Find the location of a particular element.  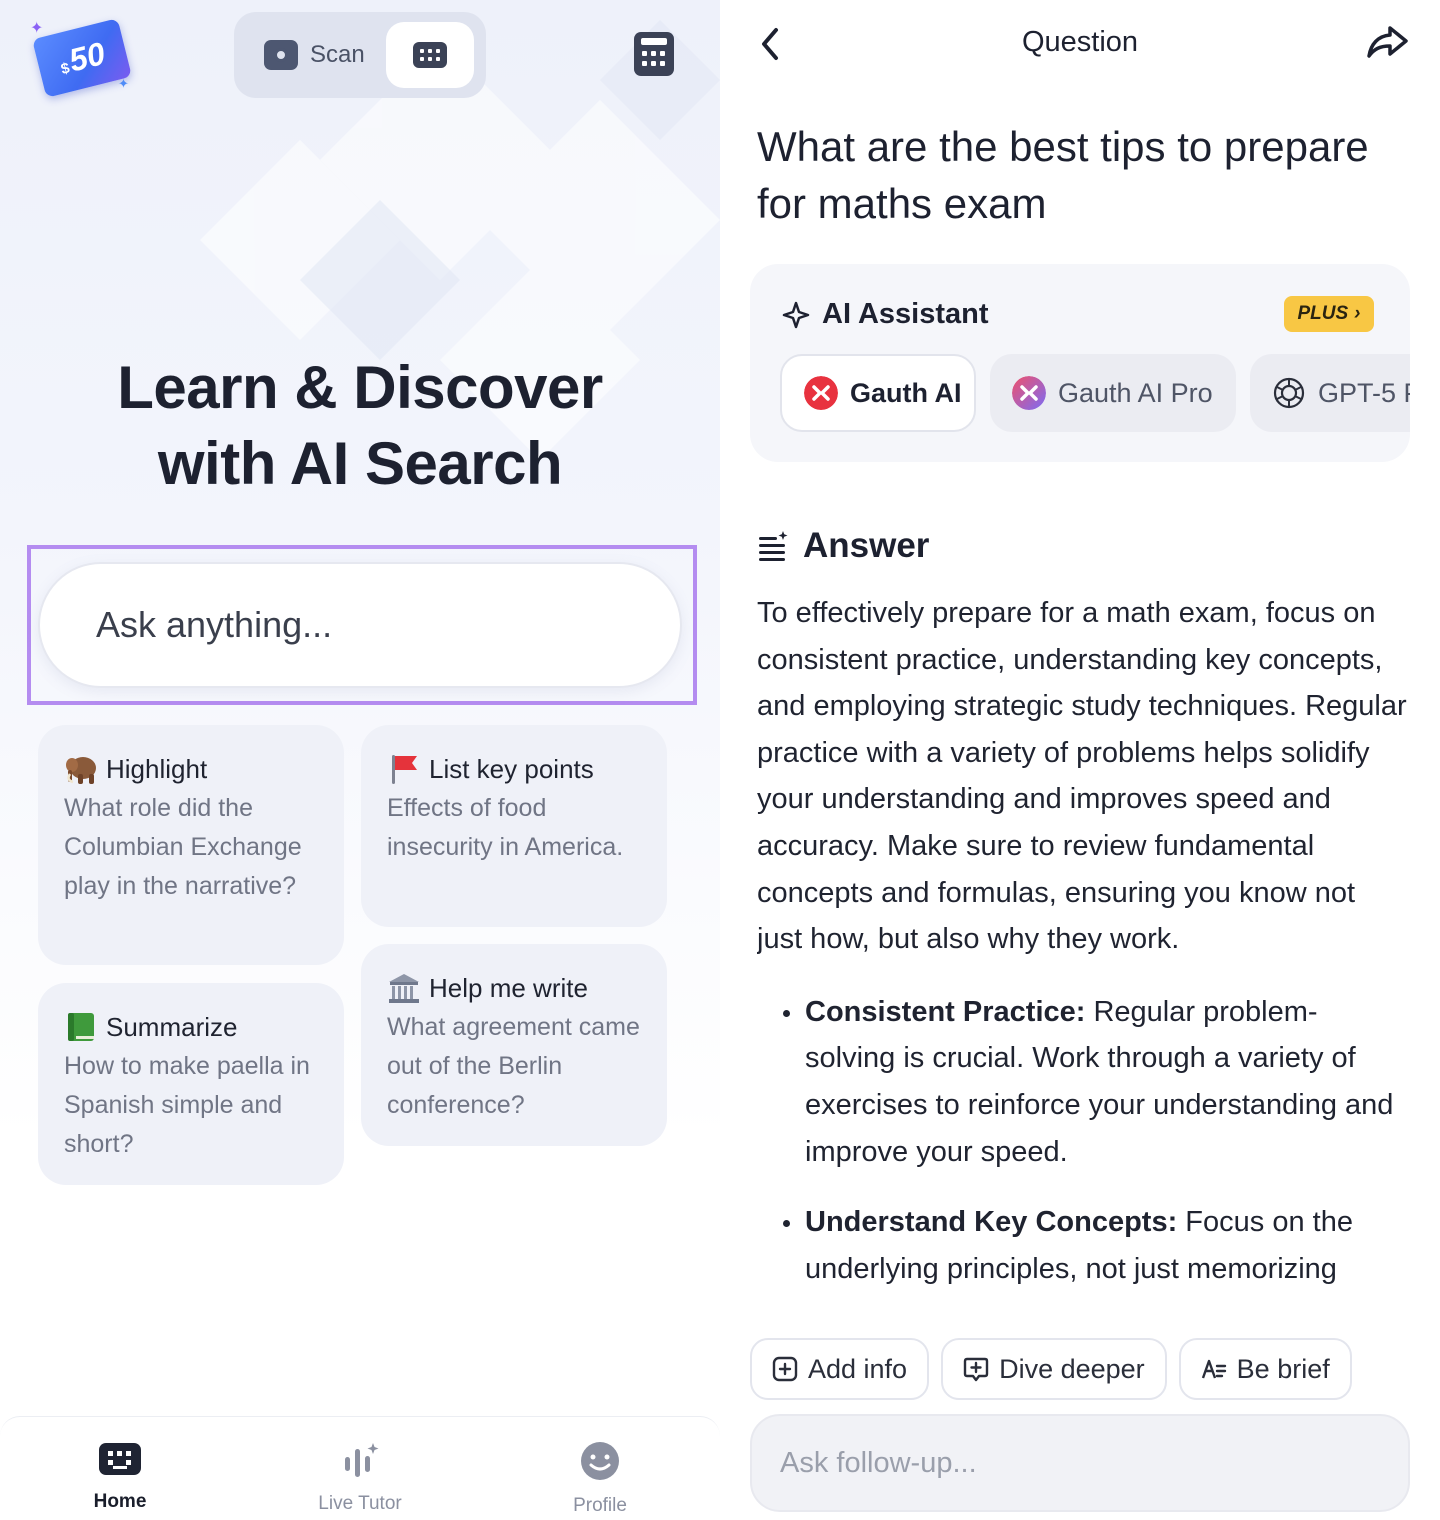

red-flag-icon is located at coordinates (404, 769).